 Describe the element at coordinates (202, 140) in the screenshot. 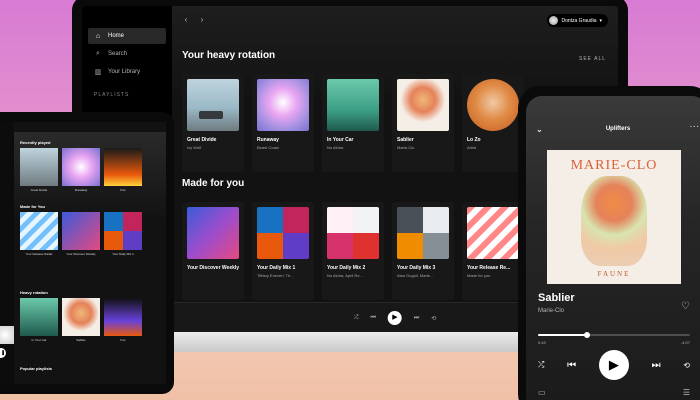

I see `card-title: Great Divide` at that location.